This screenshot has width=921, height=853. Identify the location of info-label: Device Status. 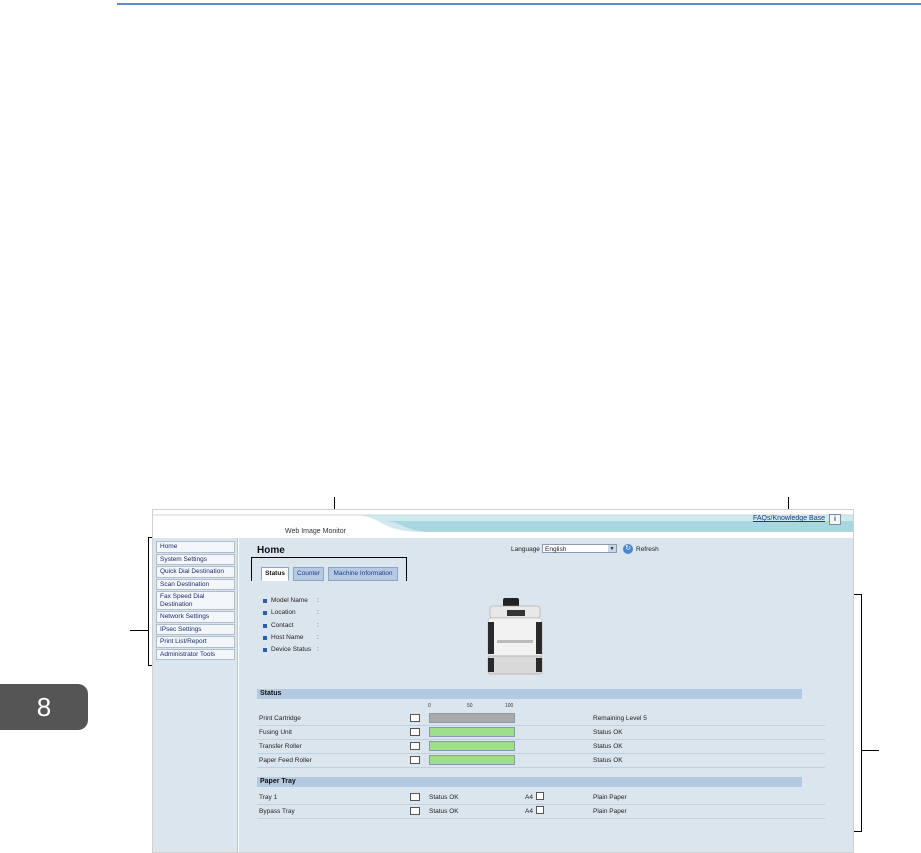
(291, 650).